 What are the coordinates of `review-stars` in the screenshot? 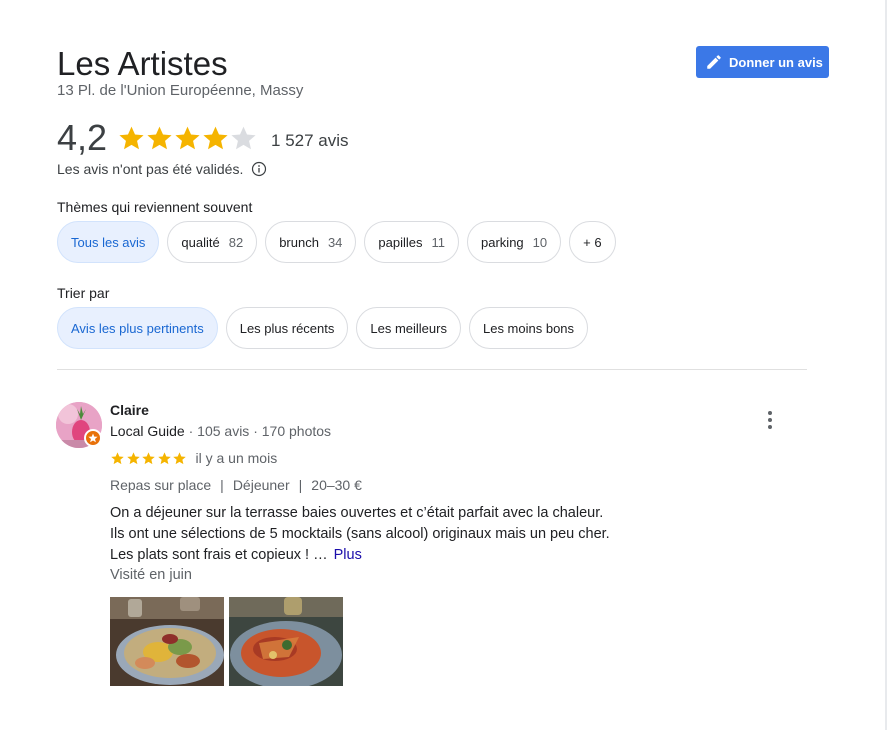 It's located at (149, 458).